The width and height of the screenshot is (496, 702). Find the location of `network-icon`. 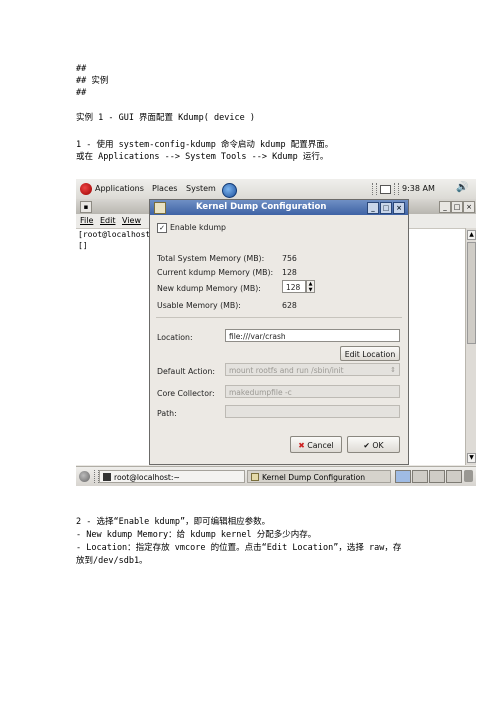

network-icon is located at coordinates (385, 189).